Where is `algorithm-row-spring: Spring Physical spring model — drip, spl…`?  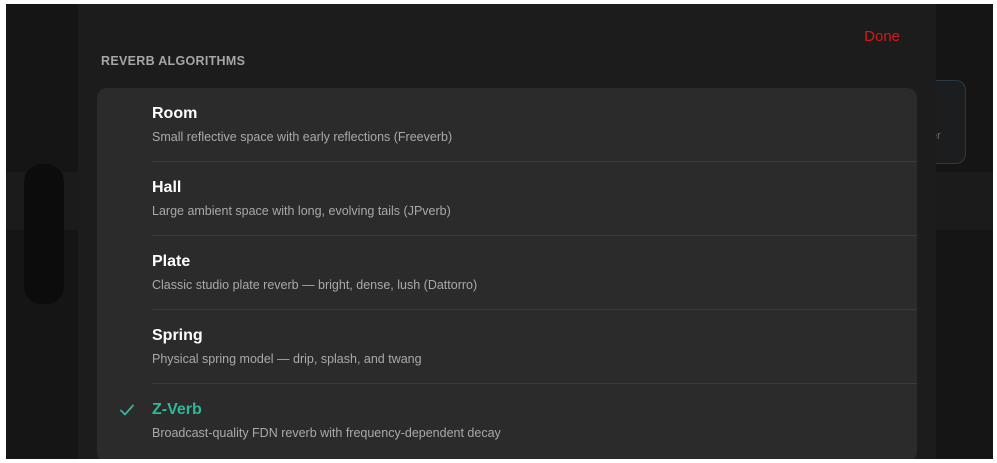
algorithm-row-spring: Spring Physical spring model — drip, spl… is located at coordinates (507, 347).